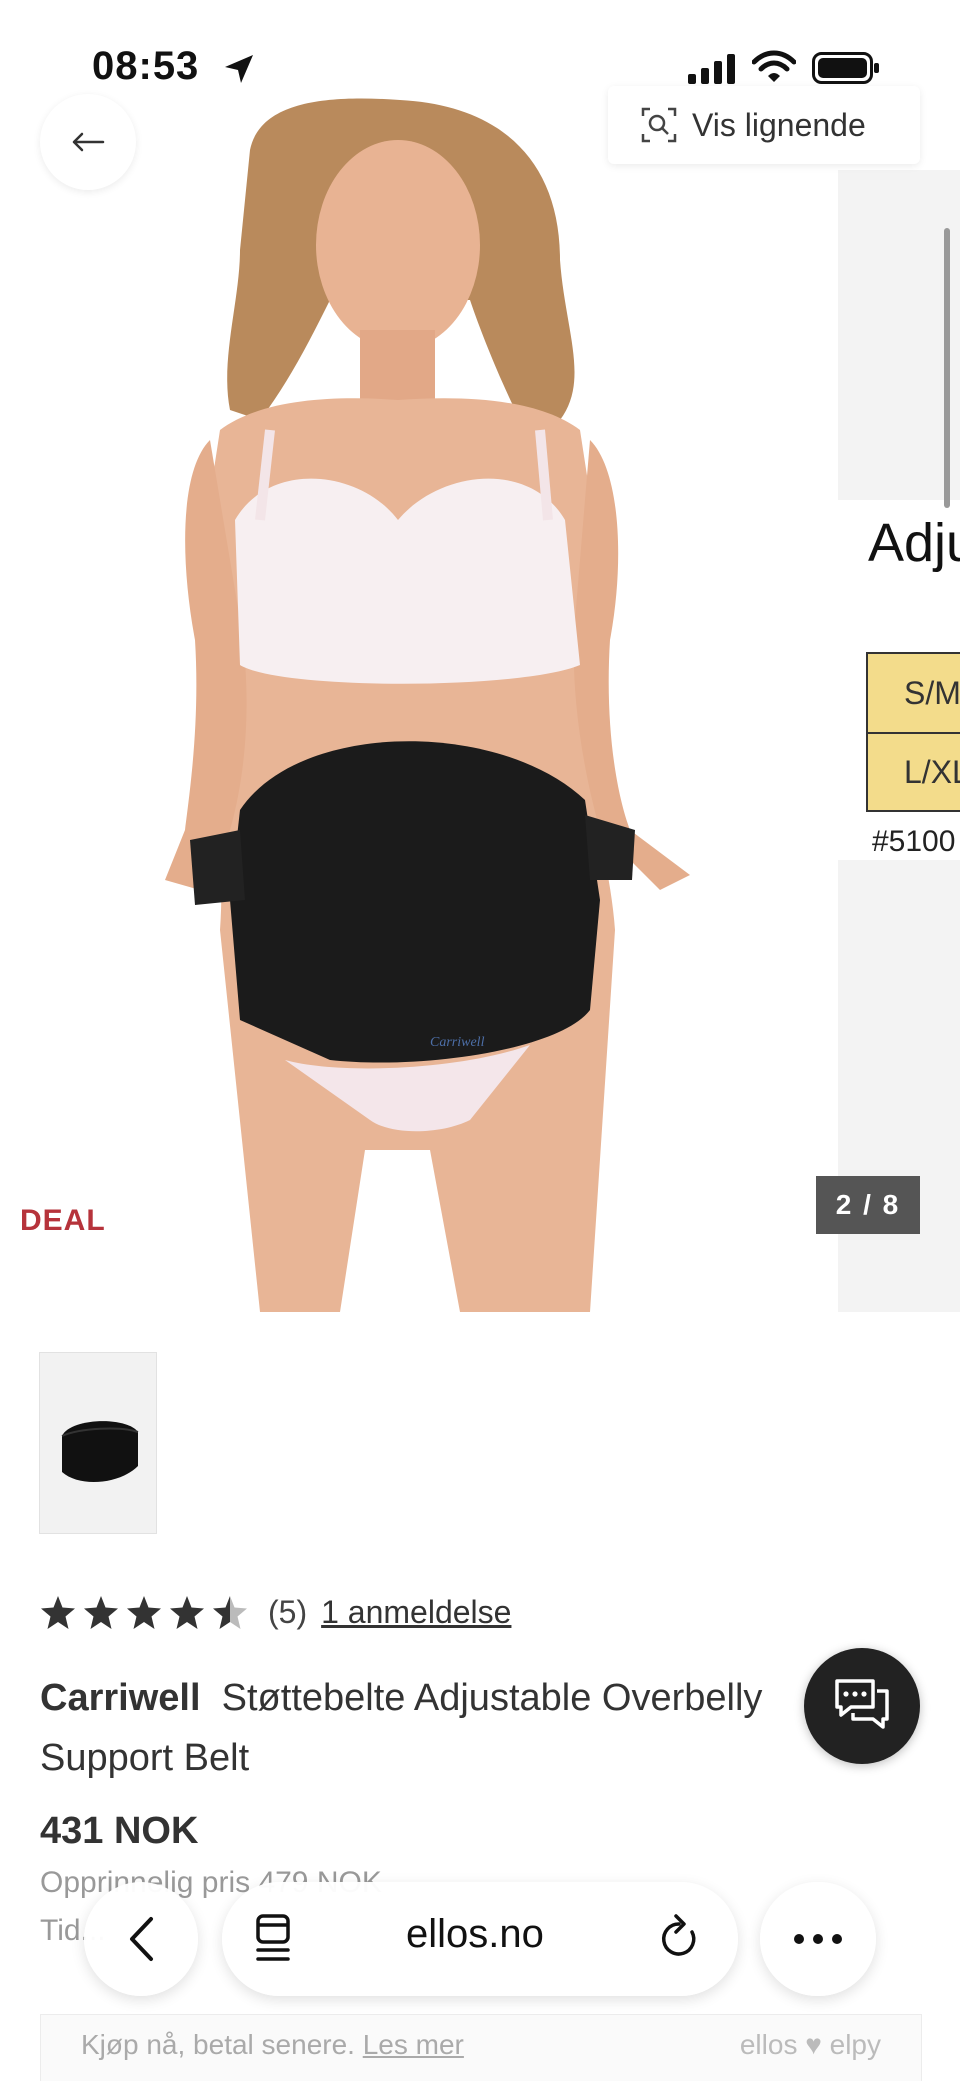 This screenshot has height=2081, width=960. What do you see at coordinates (899, 1086) in the screenshot?
I see `next-image-preview-bottom` at bounding box center [899, 1086].